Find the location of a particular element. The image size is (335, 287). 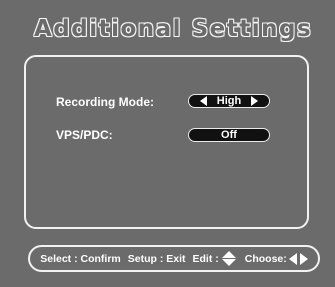

left-right-arrows-icon is located at coordinates (298, 258).